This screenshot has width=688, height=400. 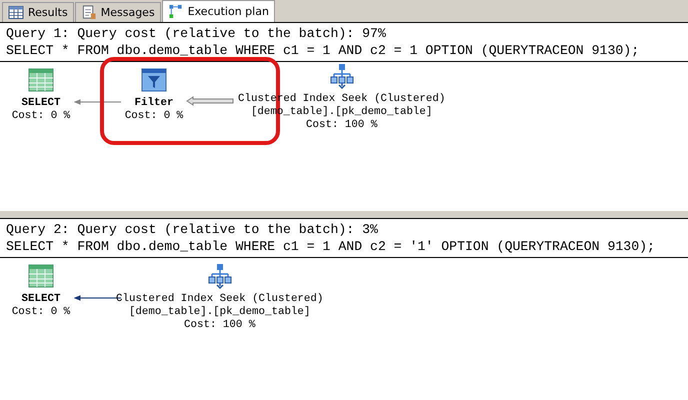 I want to click on plan-icon, so click(x=176, y=11).